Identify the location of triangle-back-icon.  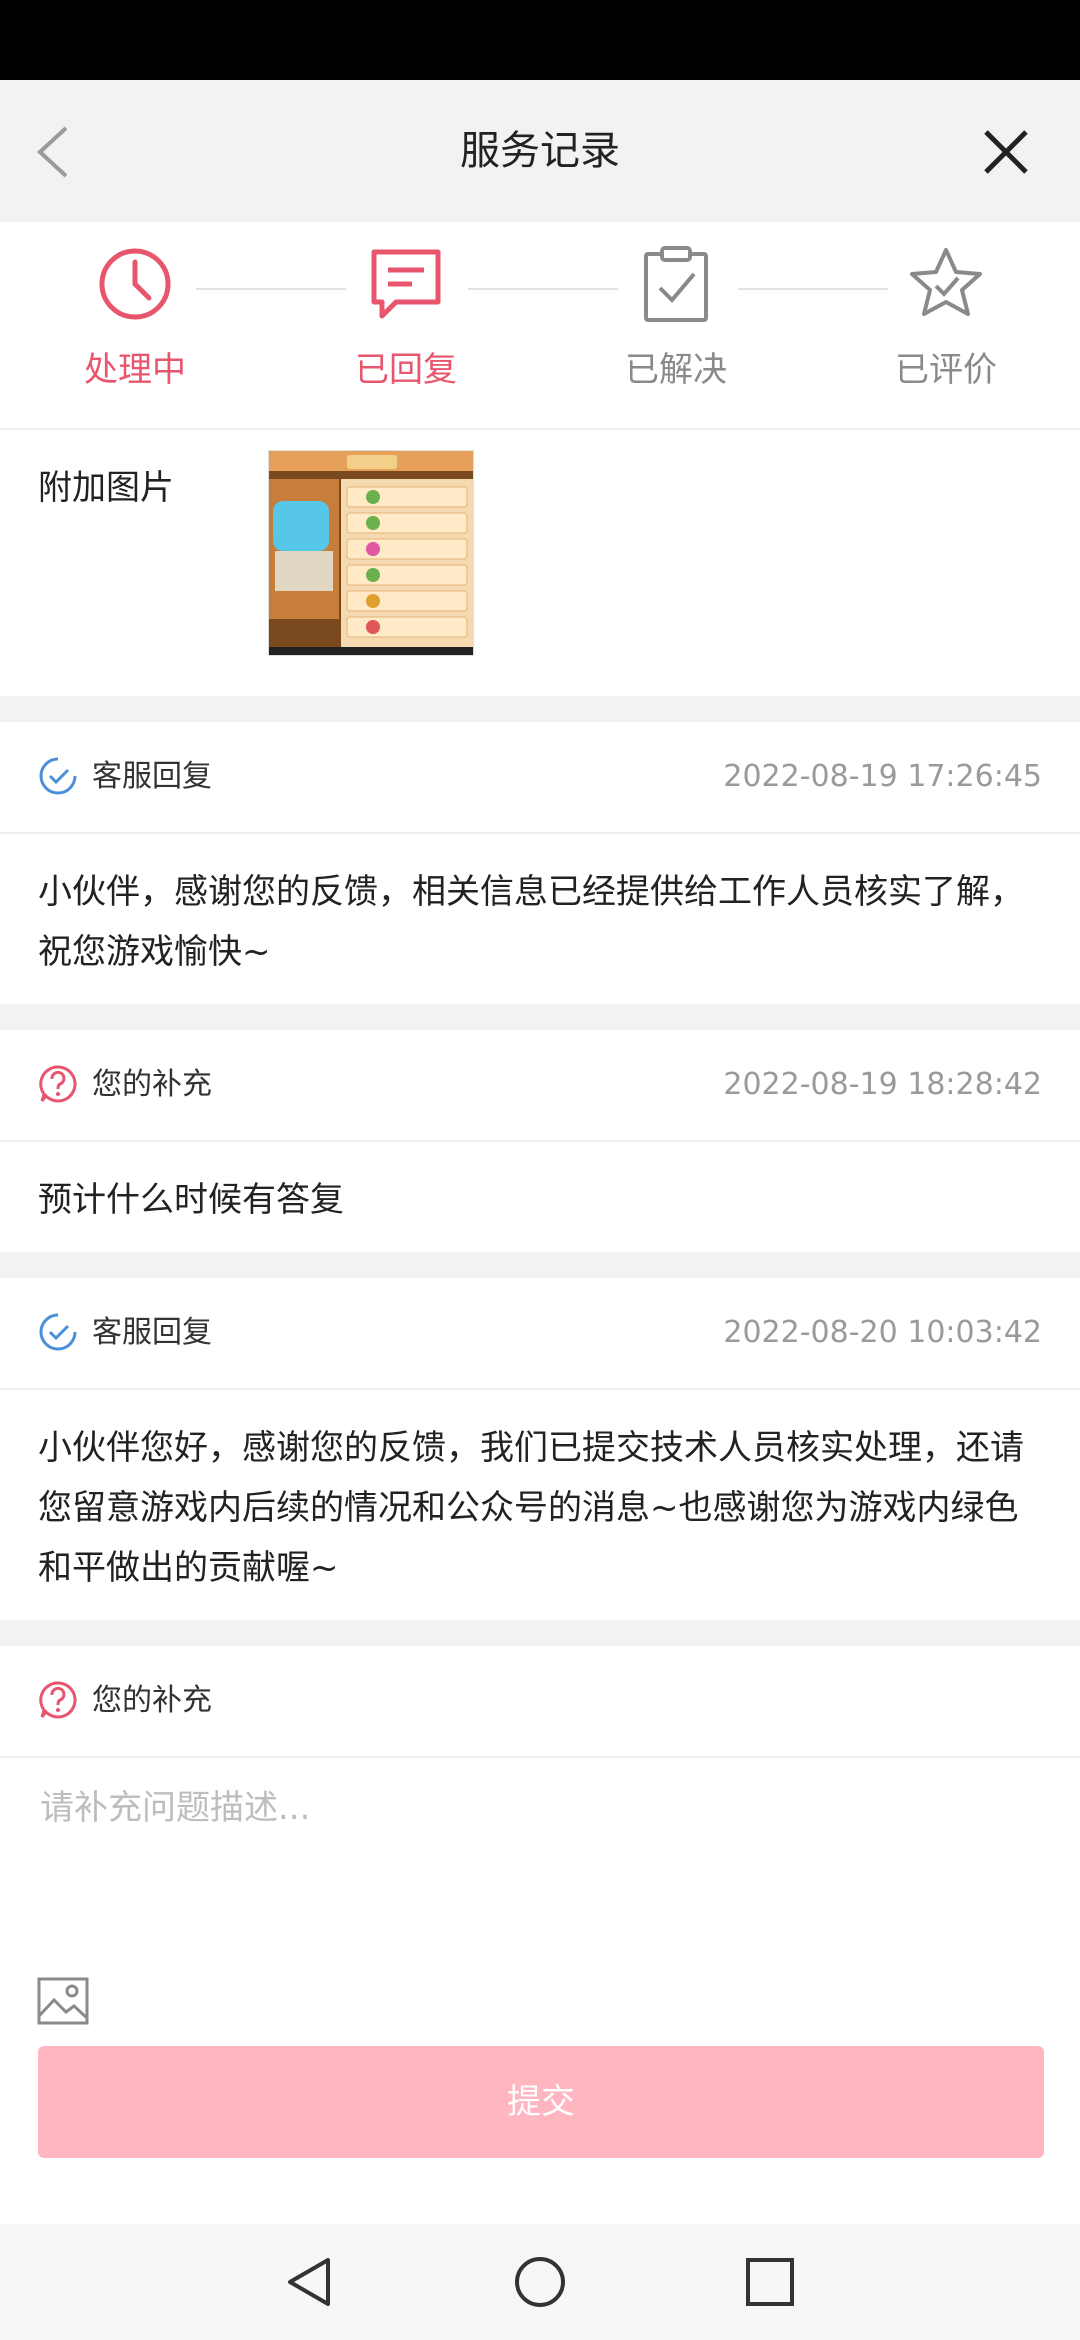
(309, 2282).